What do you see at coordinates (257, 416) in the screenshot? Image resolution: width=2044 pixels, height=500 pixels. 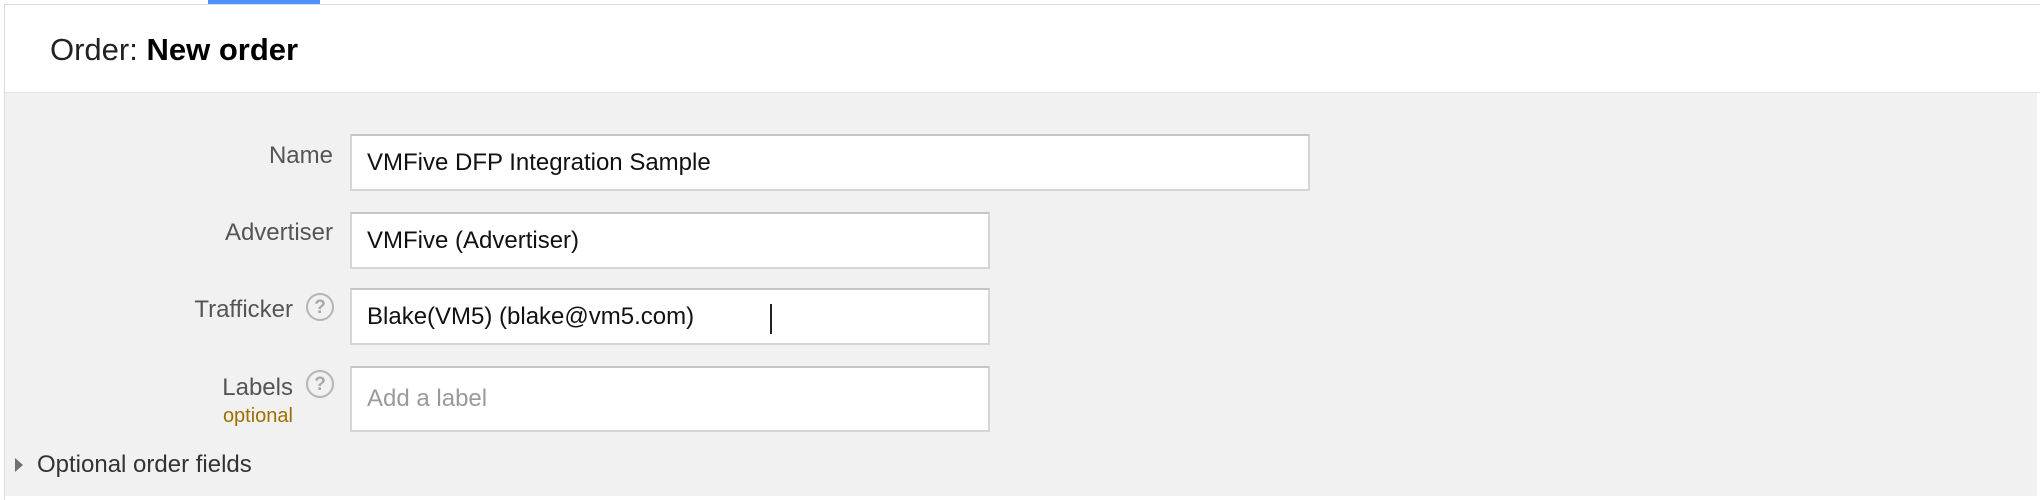 I see `labels-optional-tag: optional` at bounding box center [257, 416].